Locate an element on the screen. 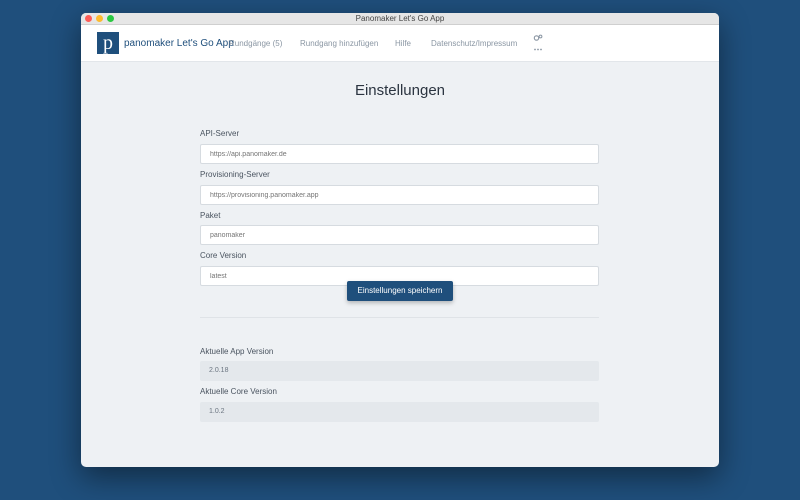 This screenshot has width=800, height=500. core-version-current-value: 1.0.2 is located at coordinates (399, 412).